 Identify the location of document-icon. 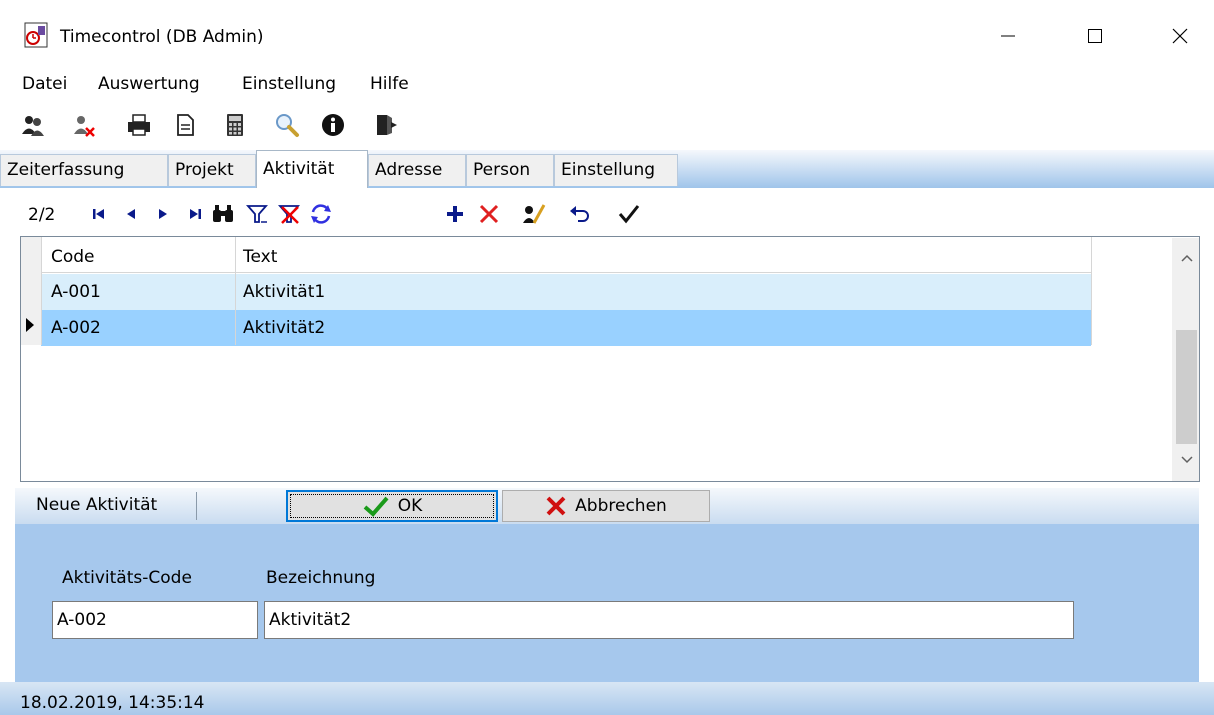
(185, 125).